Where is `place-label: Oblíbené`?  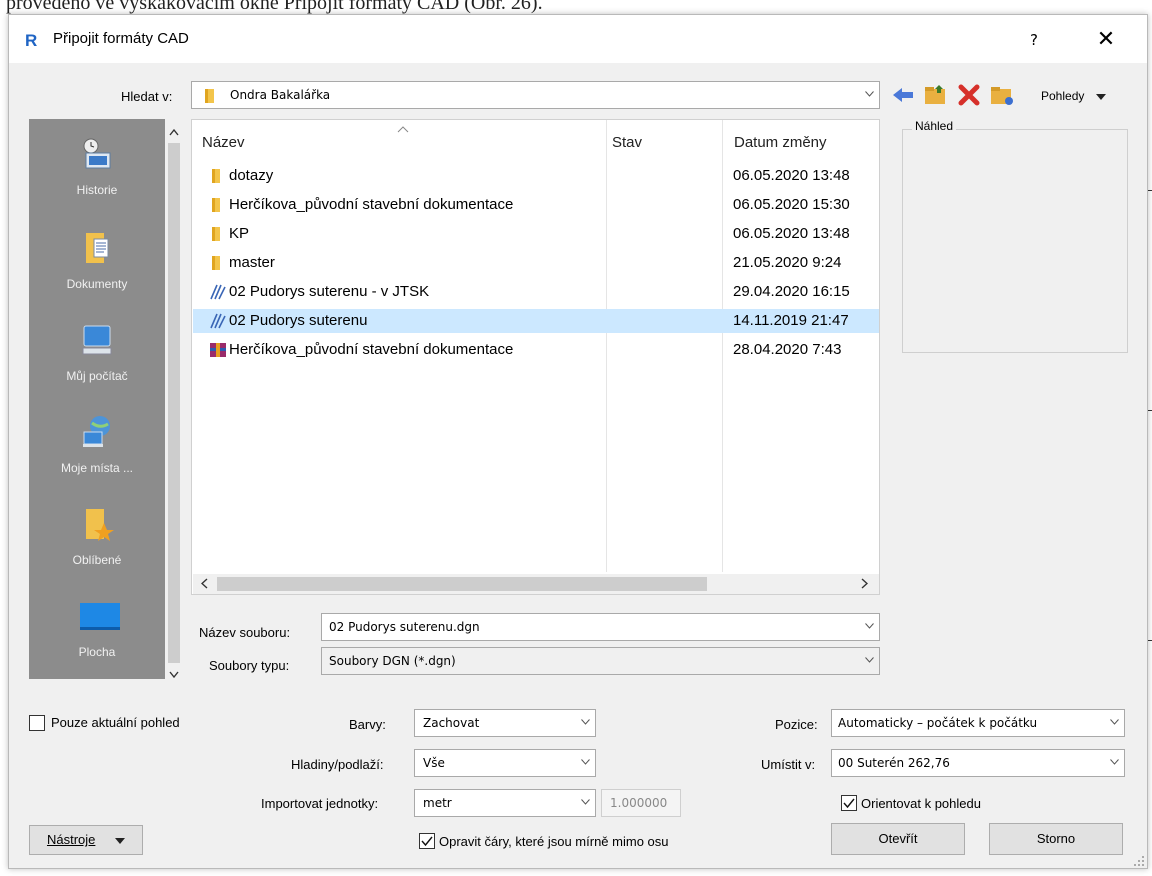
place-label: Oblíbené is located at coordinates (97, 560).